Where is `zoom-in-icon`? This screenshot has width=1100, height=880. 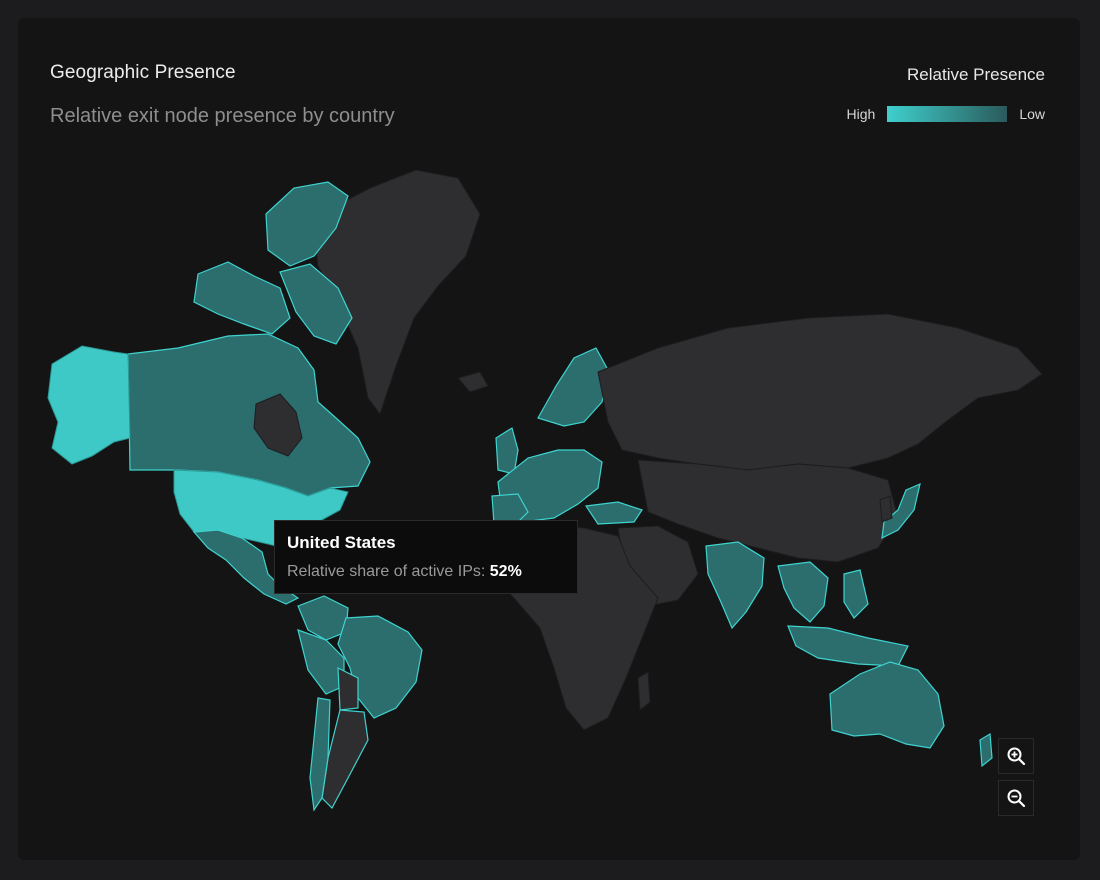 zoom-in-icon is located at coordinates (1016, 756).